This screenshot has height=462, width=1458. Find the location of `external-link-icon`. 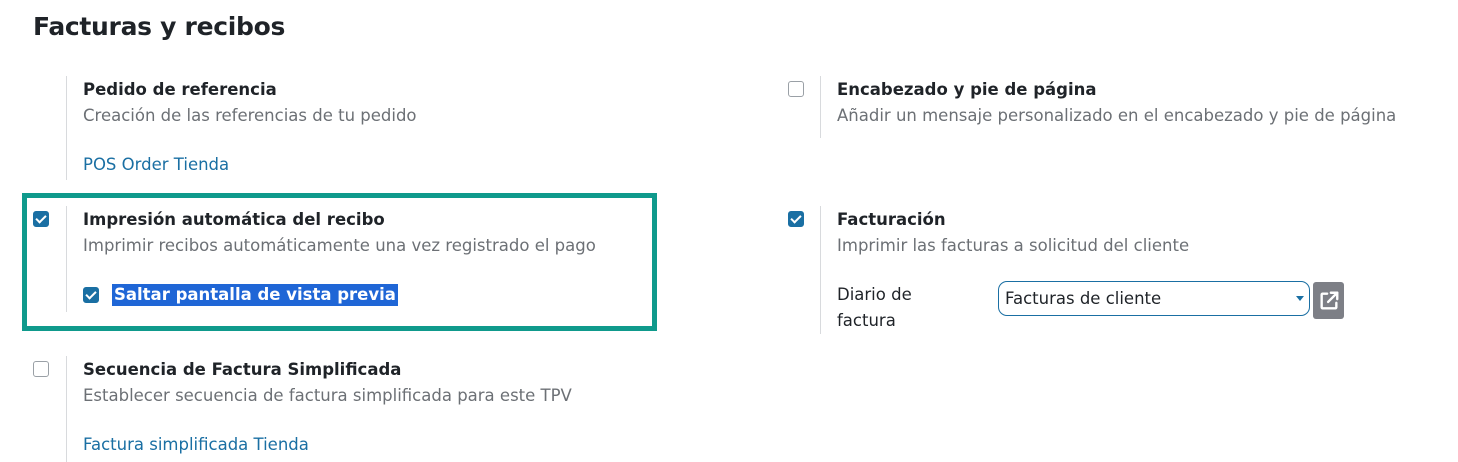

external-link-icon is located at coordinates (1328, 300).